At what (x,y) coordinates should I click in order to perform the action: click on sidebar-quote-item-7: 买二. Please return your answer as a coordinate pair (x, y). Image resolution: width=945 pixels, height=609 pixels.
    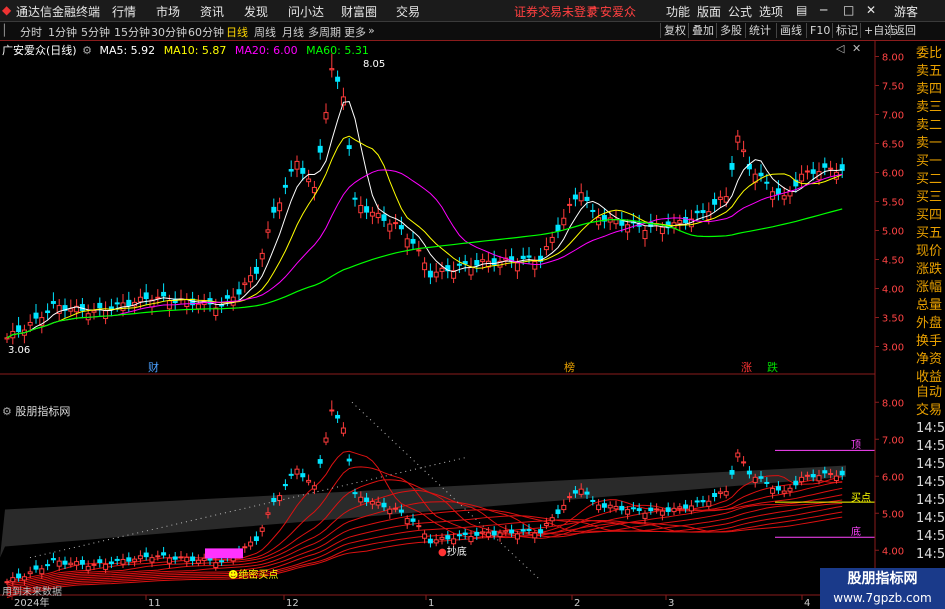
    Looking at the image, I should click on (930, 180).